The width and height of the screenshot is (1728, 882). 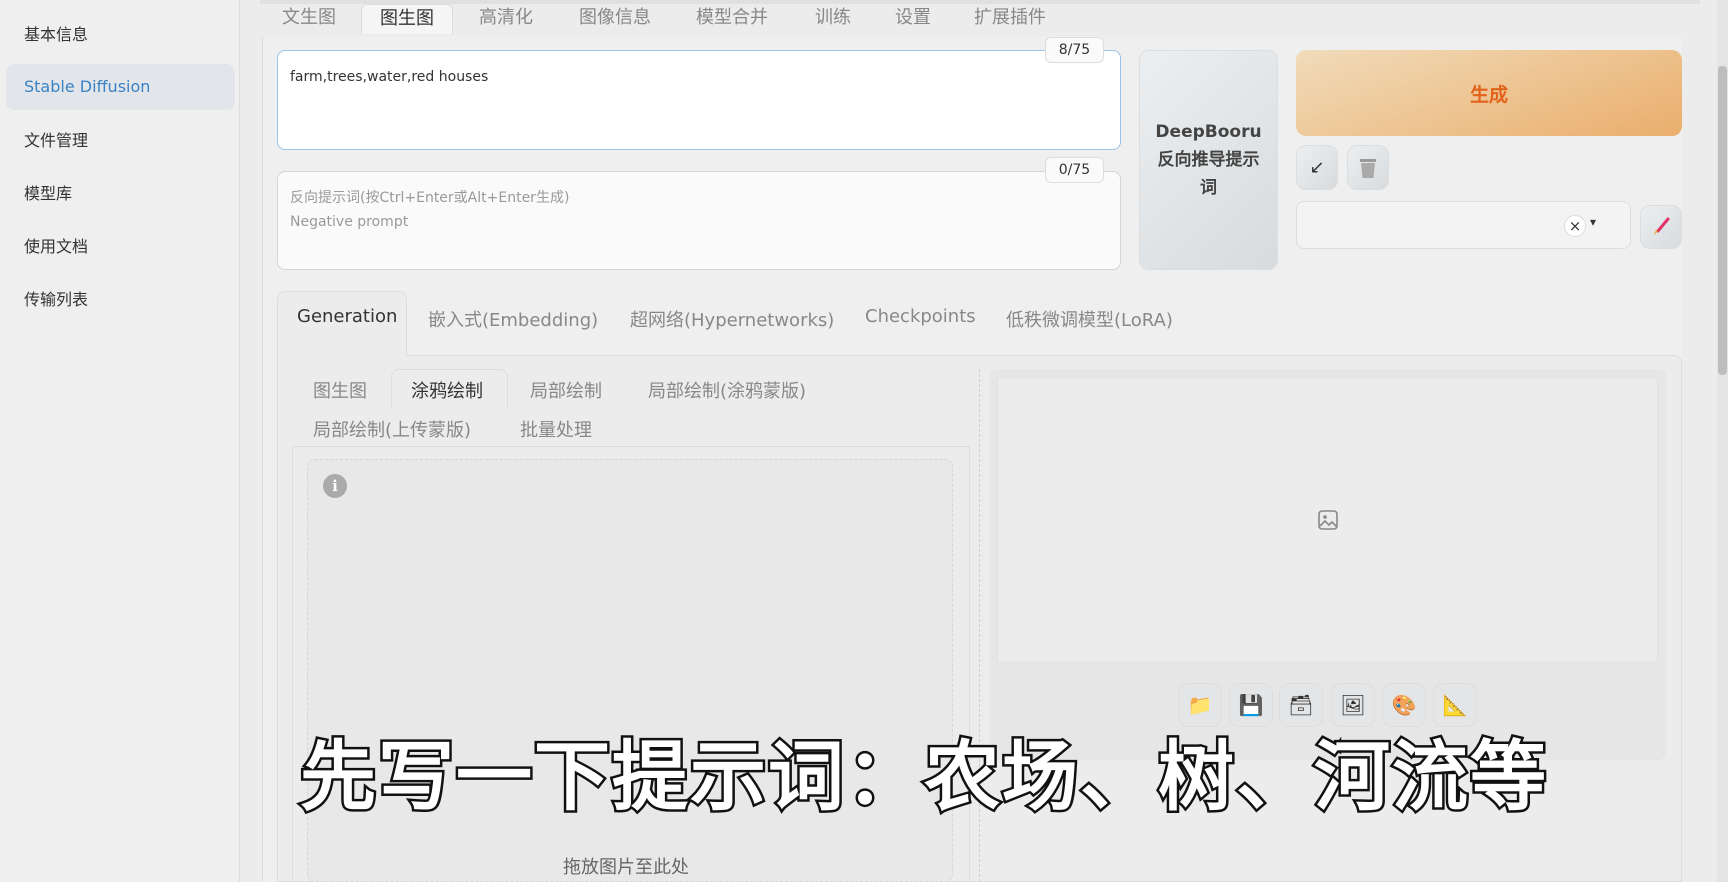 What do you see at coordinates (626, 867) in the screenshot?
I see `drop-area-text: 拖放图片至此处` at bounding box center [626, 867].